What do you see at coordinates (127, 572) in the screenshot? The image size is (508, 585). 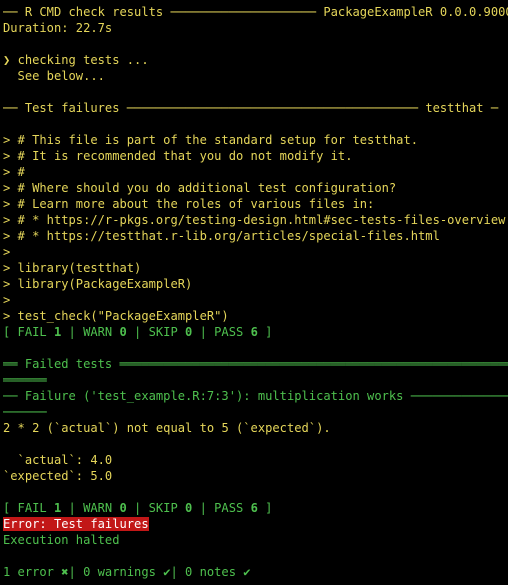 I see `check-status-footer: 1 error ✖| 0 warnings ✔| 0 notes ✔` at bounding box center [127, 572].